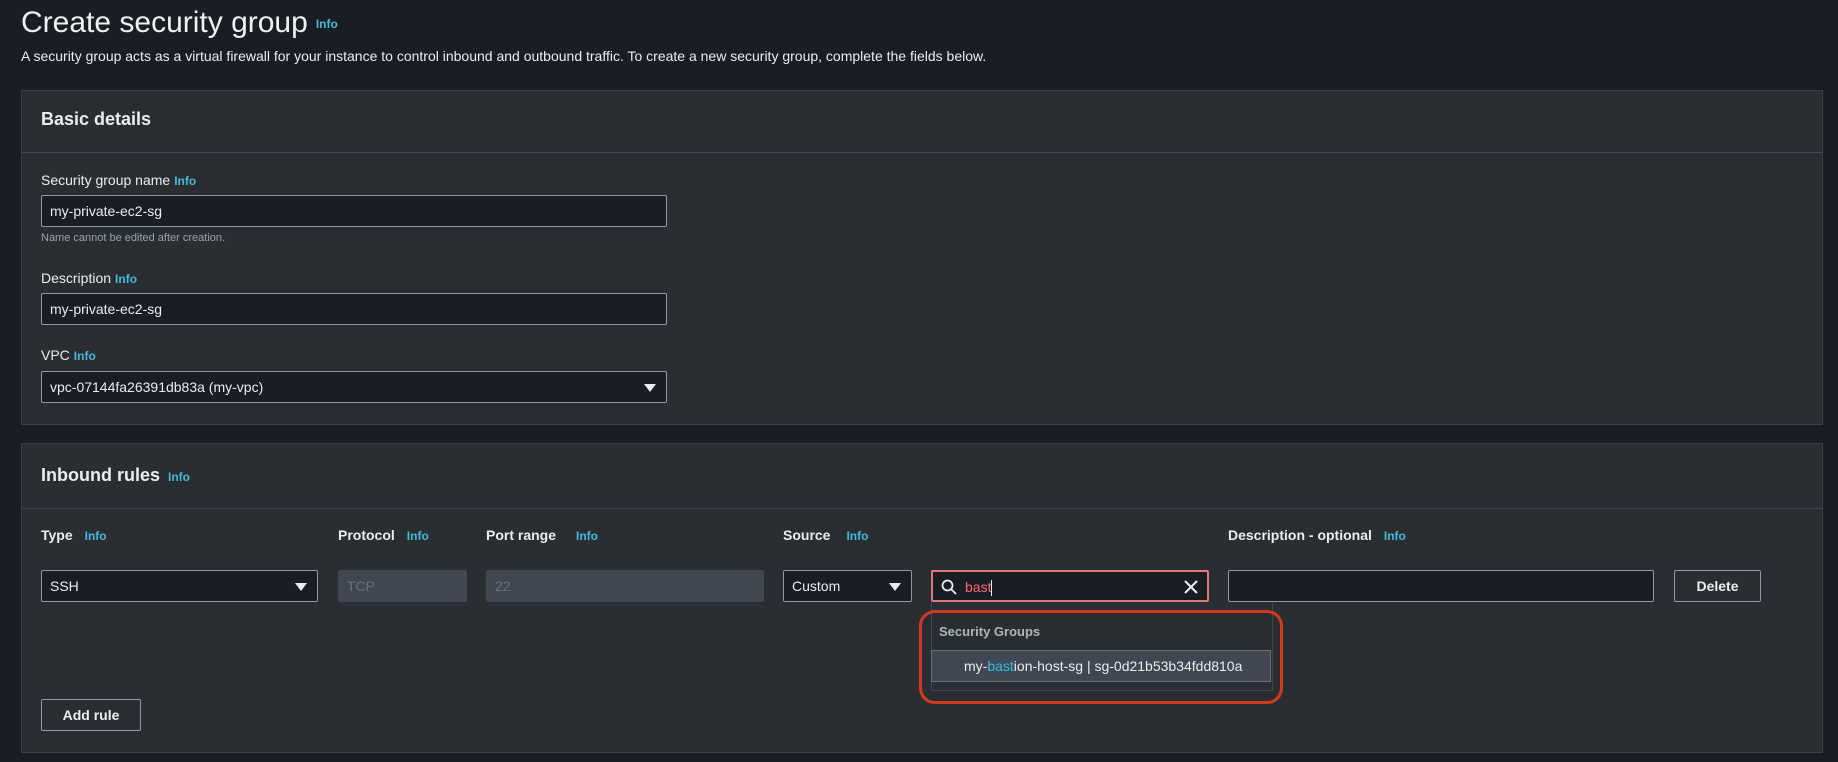  I want to click on protocol-field: TCP, so click(402, 586).